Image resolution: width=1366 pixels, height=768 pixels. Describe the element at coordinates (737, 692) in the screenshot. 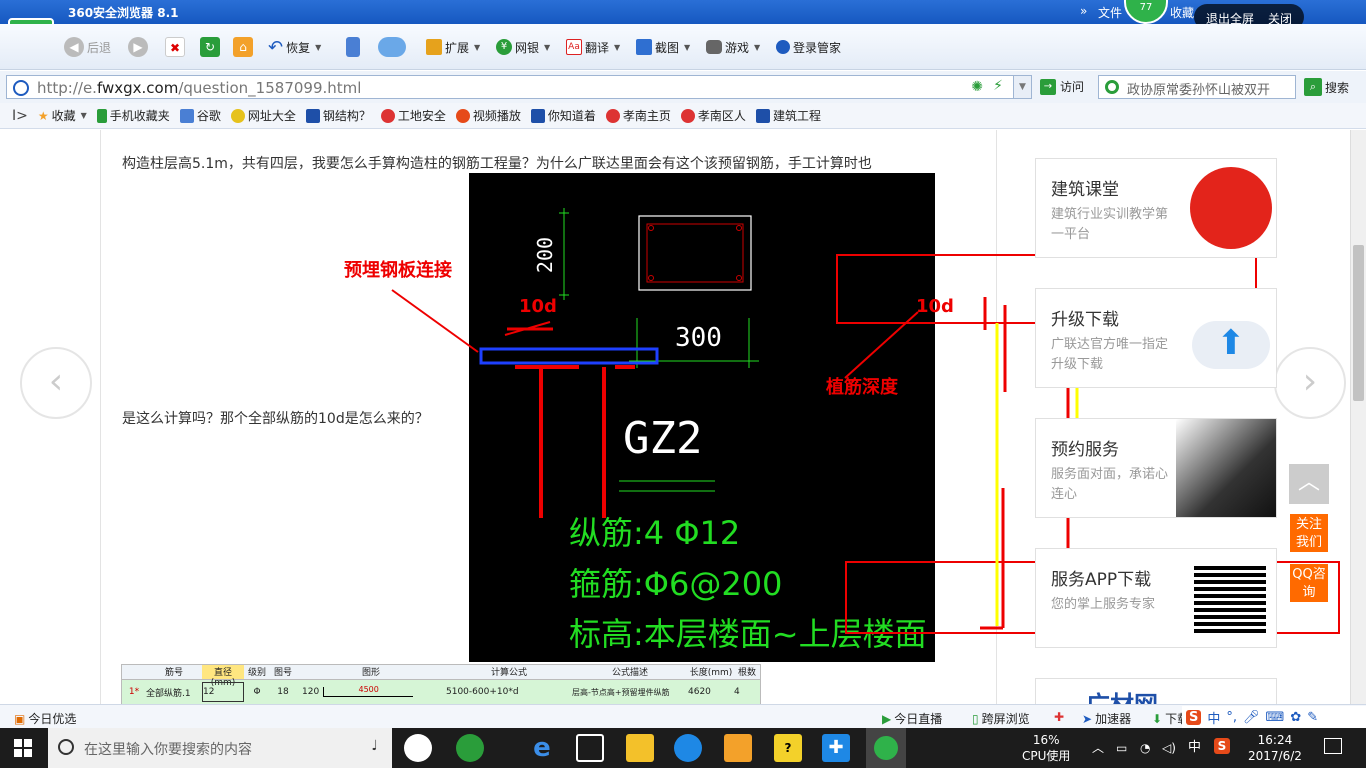

I see `cell-count: 4` at that location.